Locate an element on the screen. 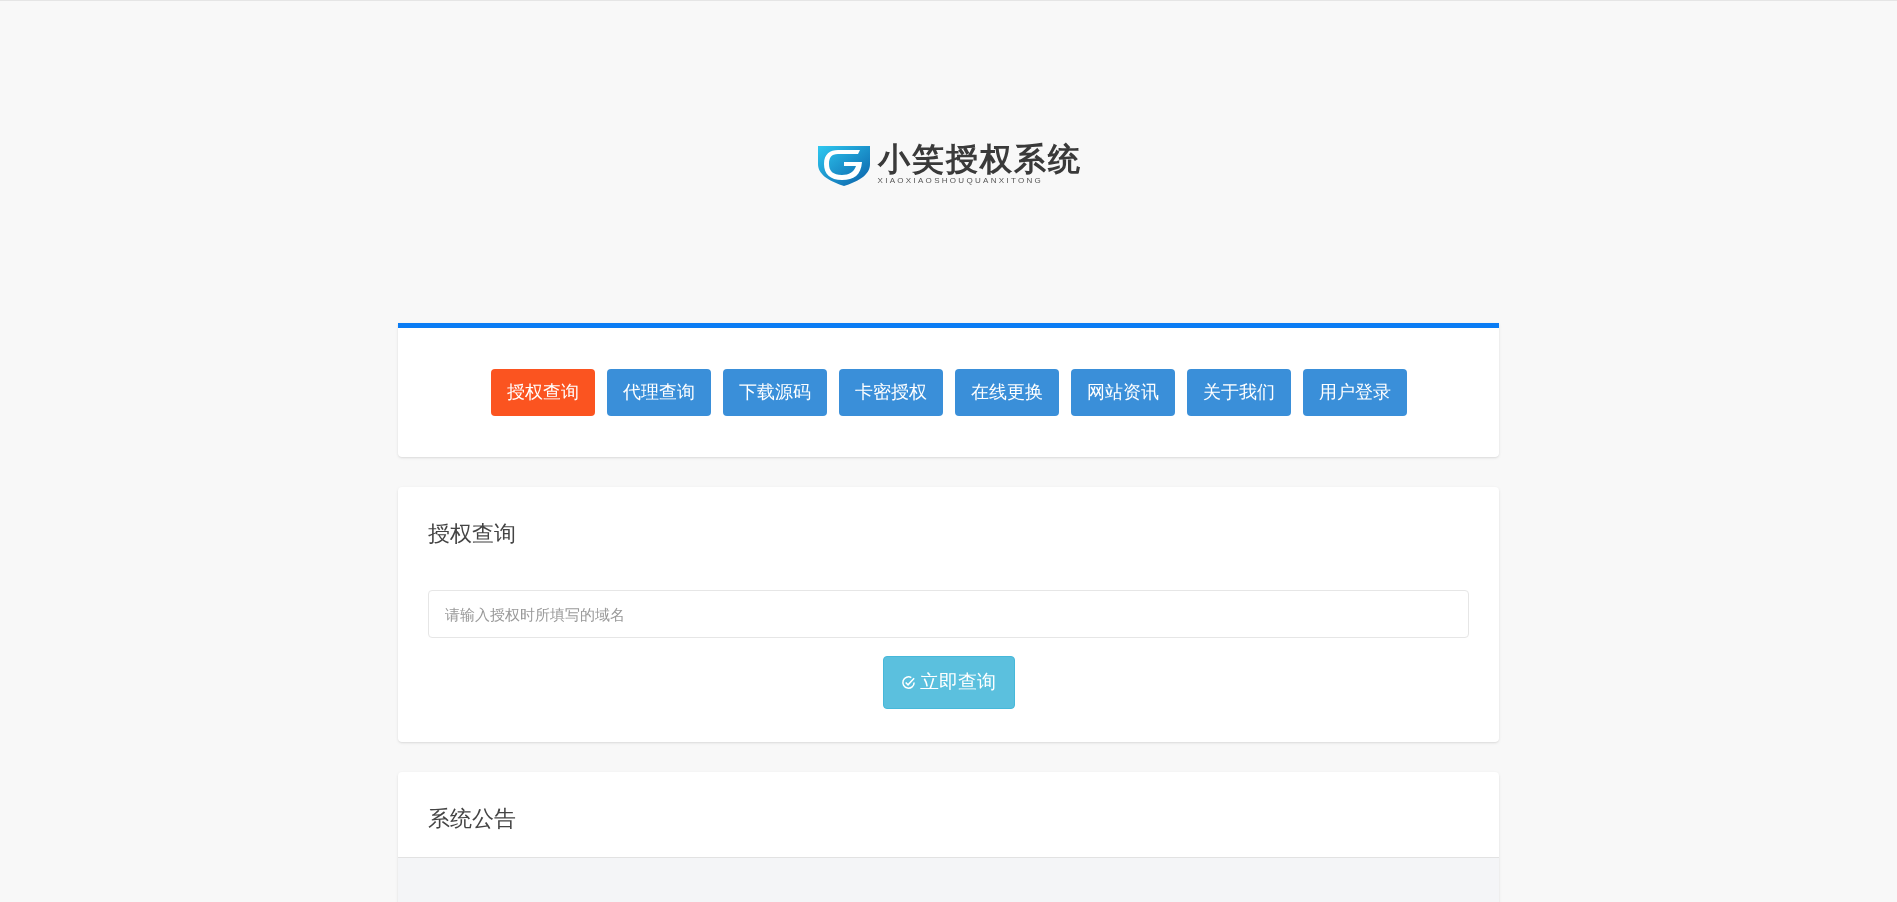 Image resolution: width=1897 pixels, height=902 pixels. nav-button: 代理查询 is located at coordinates (658, 392).